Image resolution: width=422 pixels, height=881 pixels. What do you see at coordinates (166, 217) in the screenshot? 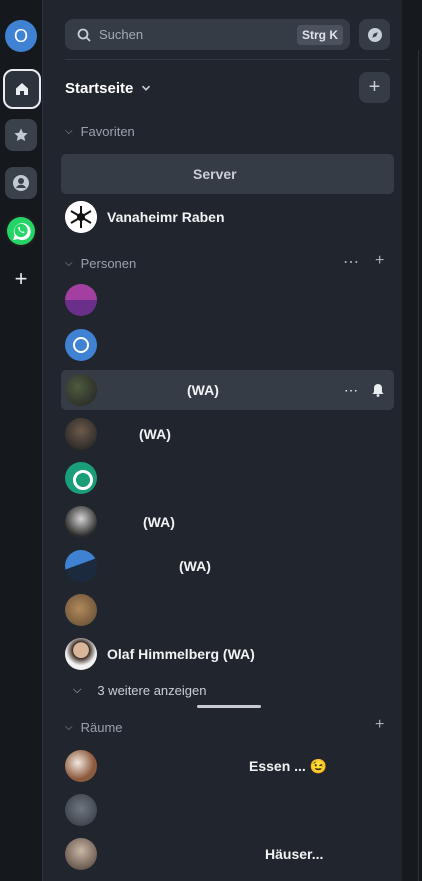
I see `room-name: Vanaheimr Raben` at bounding box center [166, 217].